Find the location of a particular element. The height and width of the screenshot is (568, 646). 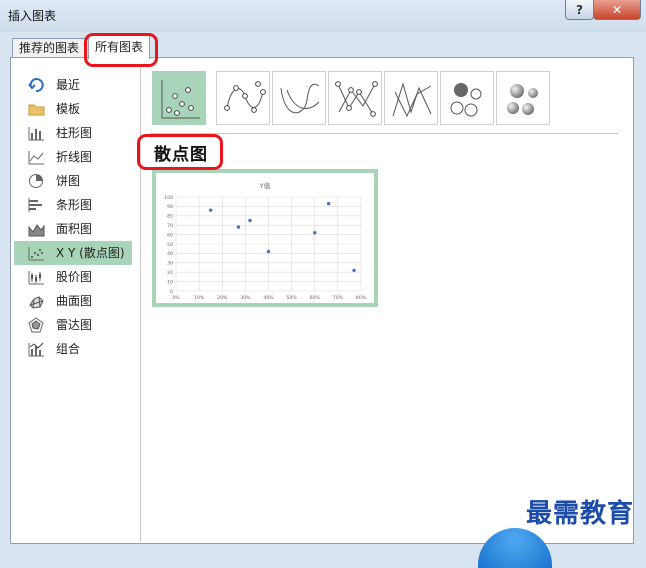

sidebar-item-line: 折线图 is located at coordinates (73, 157).